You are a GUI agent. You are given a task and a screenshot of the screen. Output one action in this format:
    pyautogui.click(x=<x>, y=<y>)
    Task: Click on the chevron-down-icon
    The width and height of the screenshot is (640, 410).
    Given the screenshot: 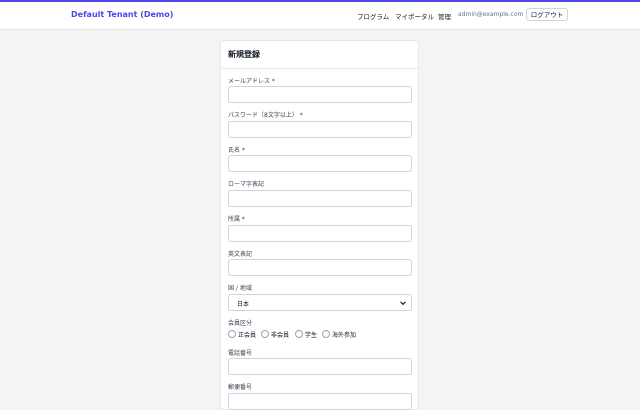 What is the action you would take?
    pyautogui.click(x=403, y=303)
    